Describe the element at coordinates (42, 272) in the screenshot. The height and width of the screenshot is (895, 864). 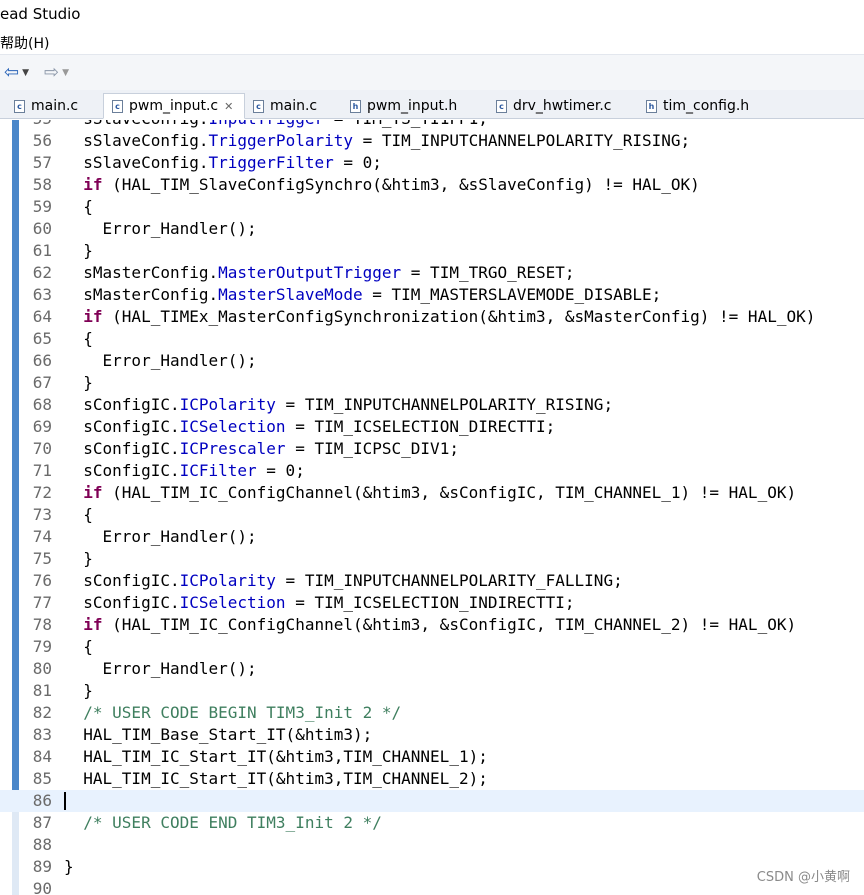
I see `line-number: 62` at that location.